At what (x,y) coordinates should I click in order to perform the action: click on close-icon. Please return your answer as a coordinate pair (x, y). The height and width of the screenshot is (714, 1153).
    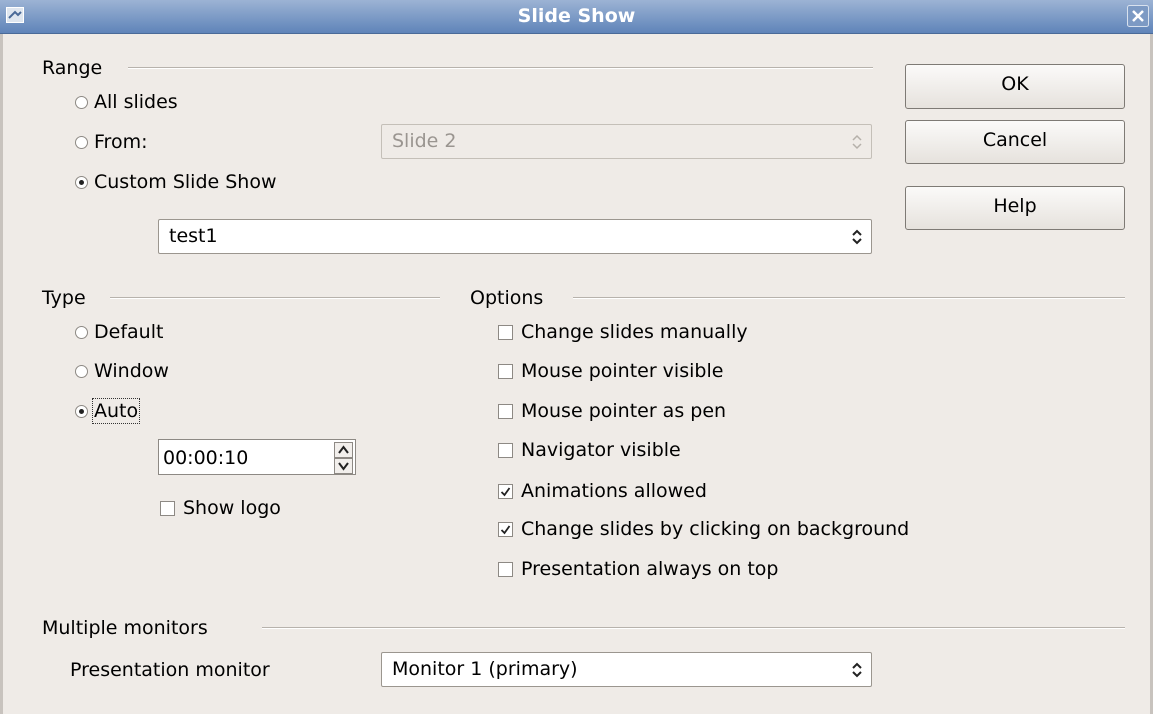
    Looking at the image, I should click on (1138, 16).